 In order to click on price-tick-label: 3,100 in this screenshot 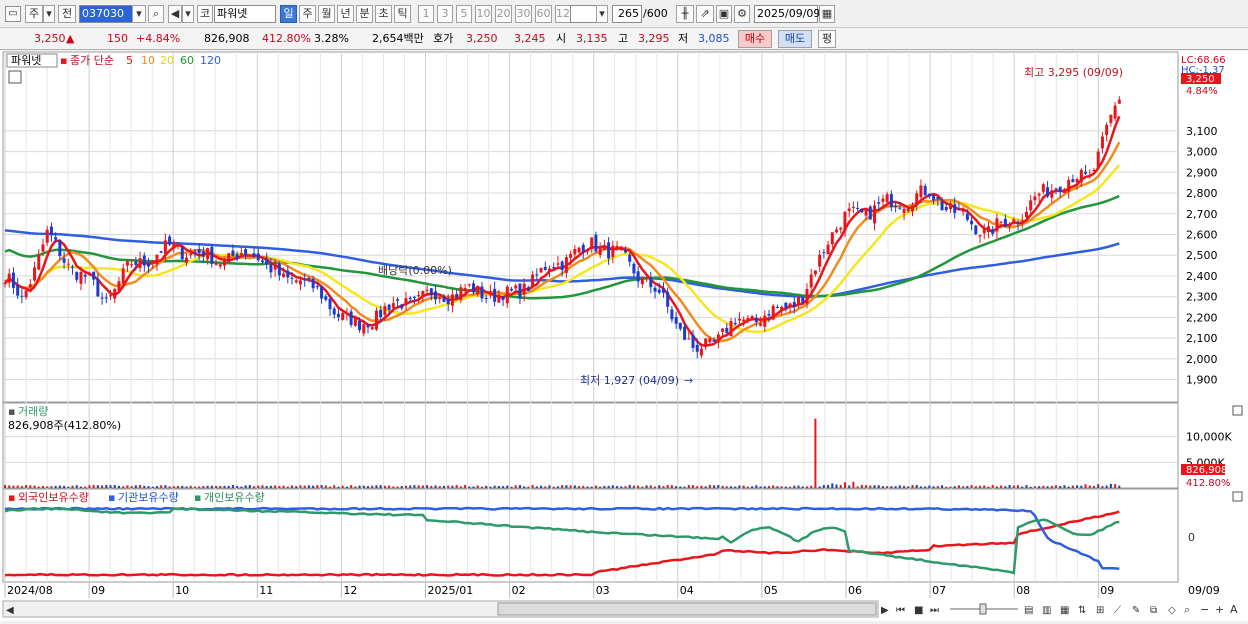, I will do `click(1202, 131)`.